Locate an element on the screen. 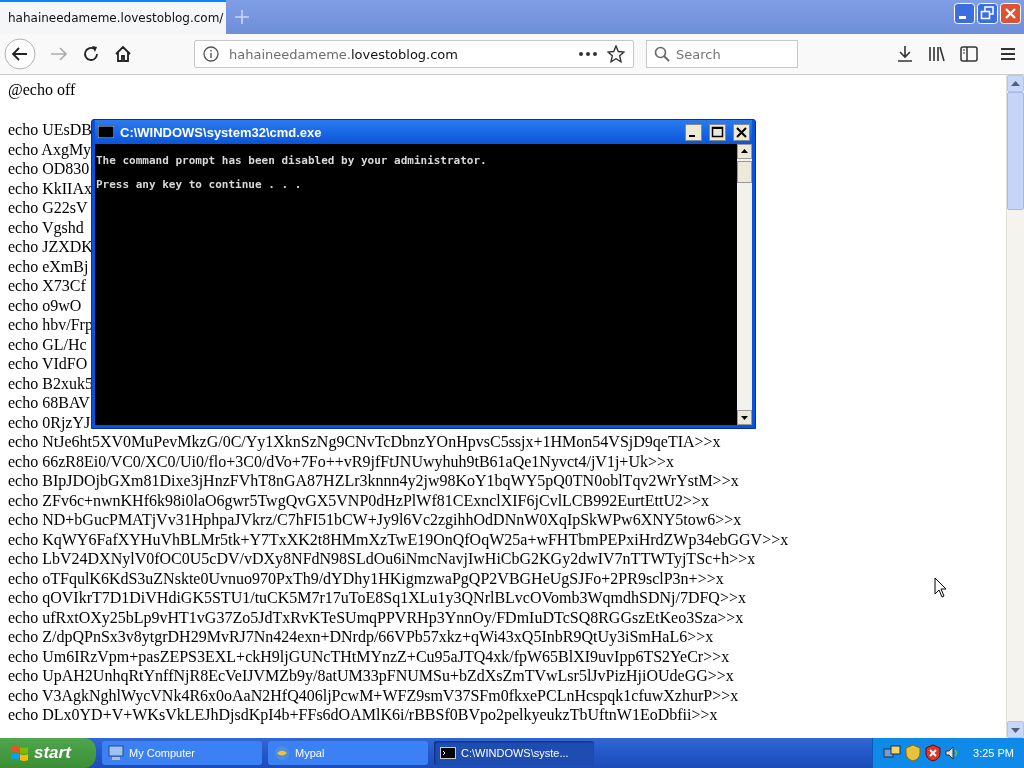 The height and width of the screenshot is (768, 1024). browser-tab: hahaineedameme.lovestoblog.com/ is located at coordinates (113, 17).